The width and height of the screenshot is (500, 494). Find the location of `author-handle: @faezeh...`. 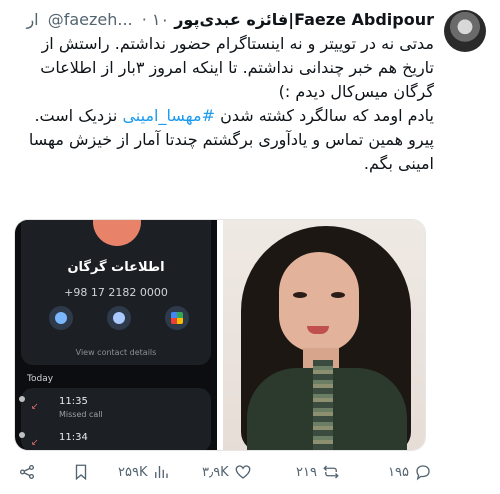

author-handle: @faezeh... is located at coordinates (90, 19).